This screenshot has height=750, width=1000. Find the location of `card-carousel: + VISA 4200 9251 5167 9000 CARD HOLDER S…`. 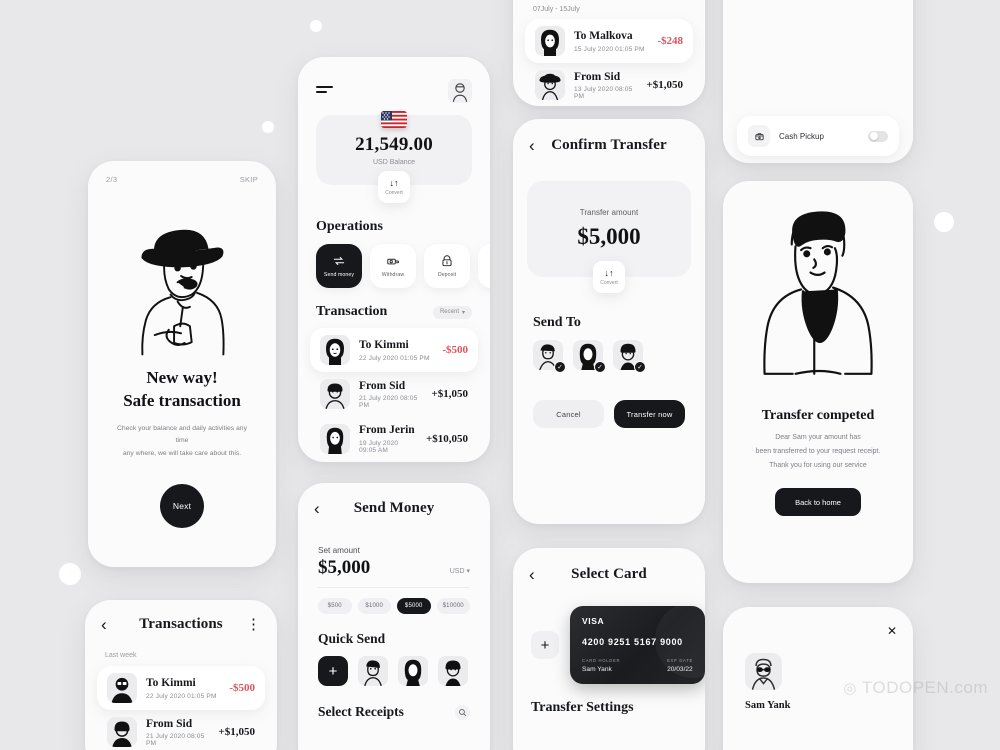

card-carousel: + VISA 4200 9251 5167 9000 CARD HOLDER S… is located at coordinates (609, 642).